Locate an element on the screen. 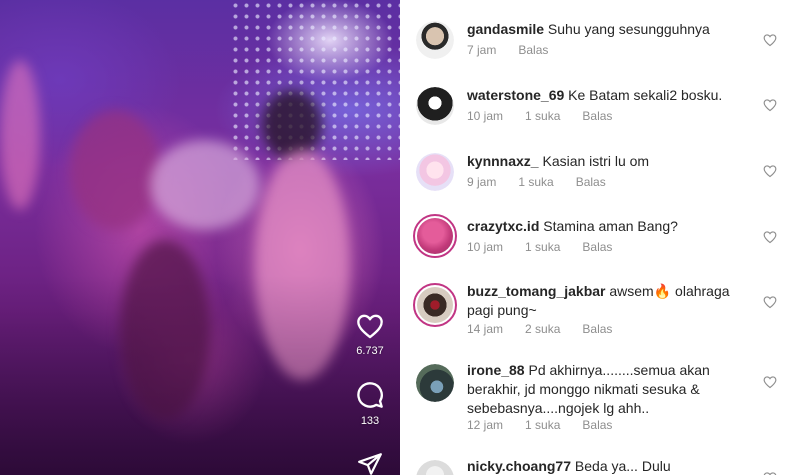 The height and width of the screenshot is (475, 800). share-action is located at coordinates (370, 463).